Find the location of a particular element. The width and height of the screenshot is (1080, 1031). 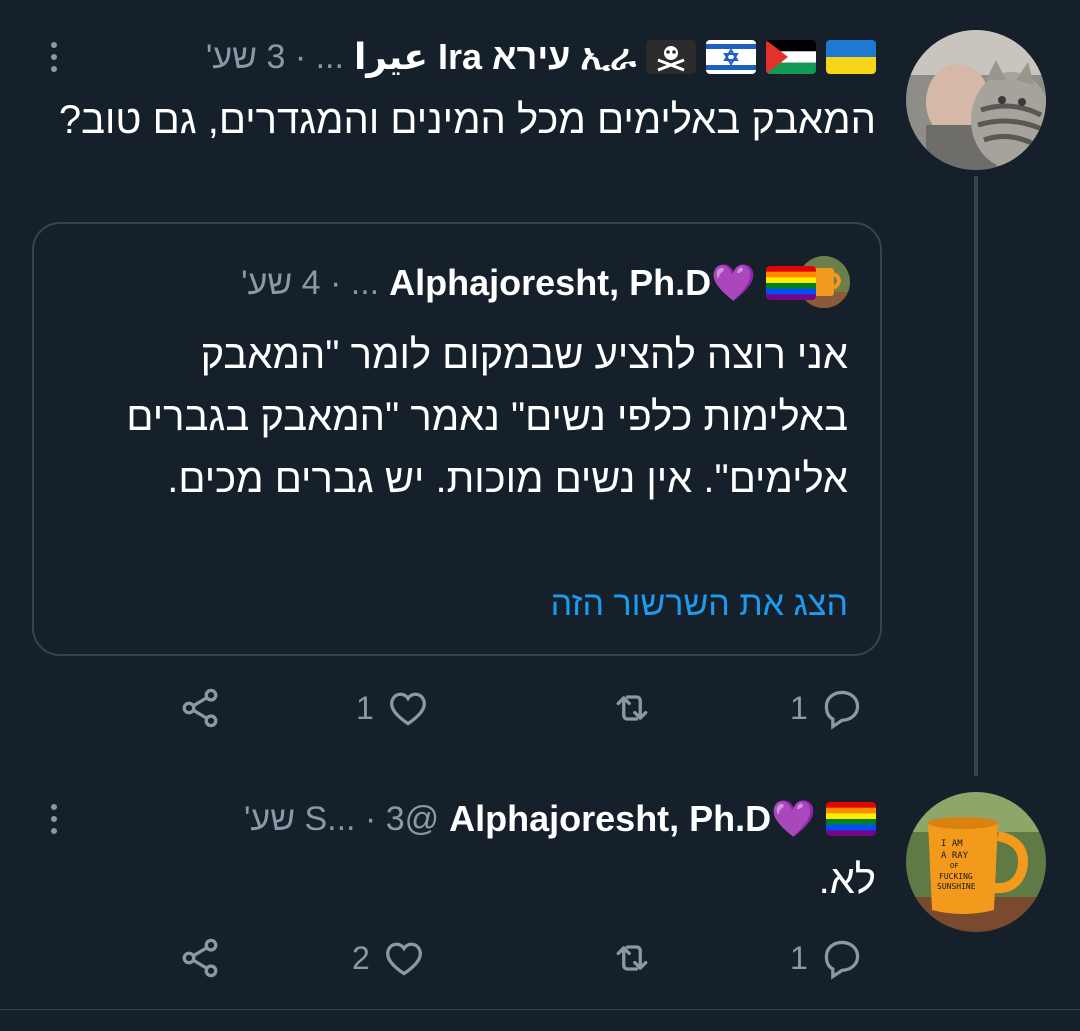

divider is located at coordinates (540, 1009).